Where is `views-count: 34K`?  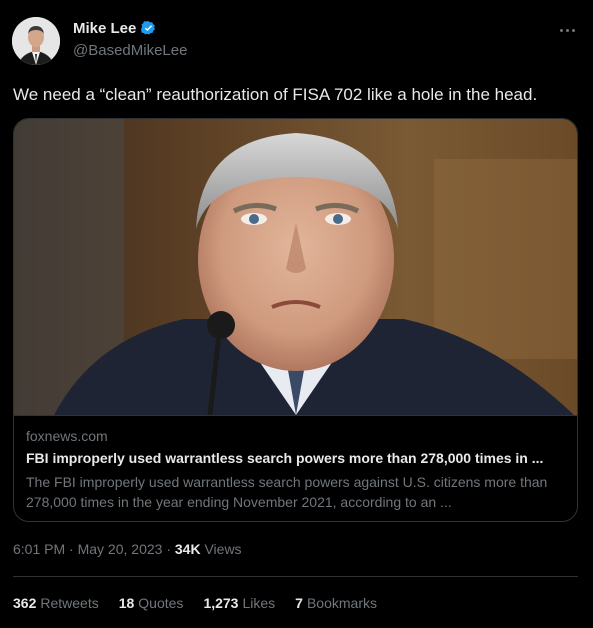
views-count: 34K is located at coordinates (187, 549).